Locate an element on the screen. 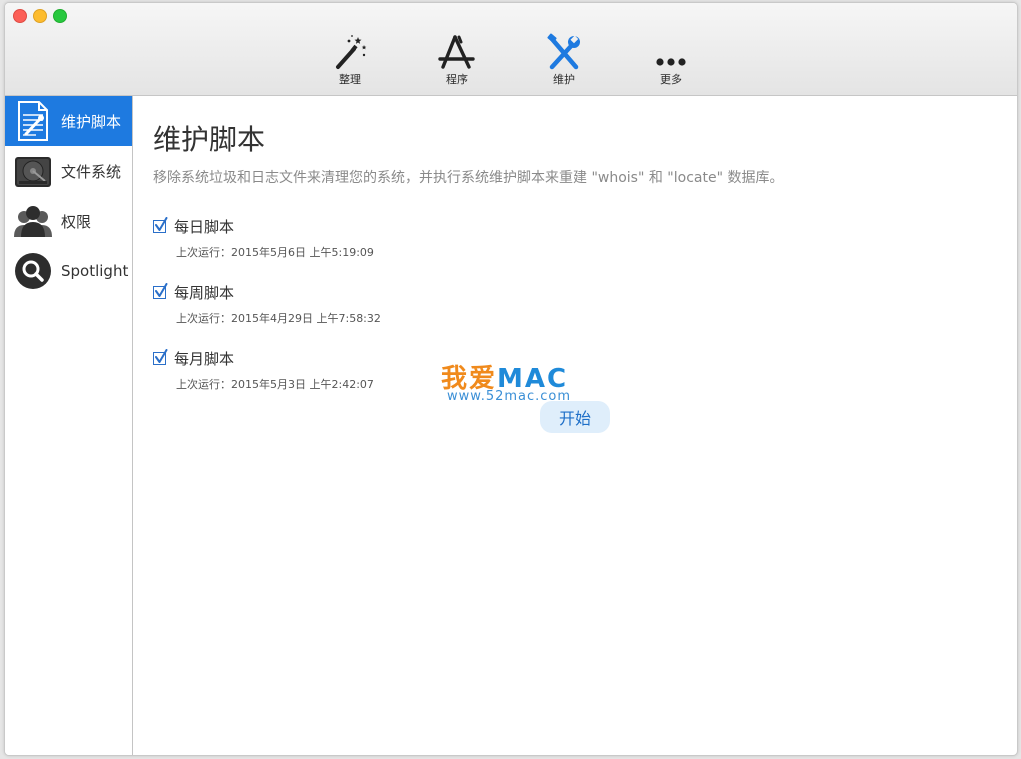  toolbar-item-maintenance: 维护 is located at coordinates (564, 61).